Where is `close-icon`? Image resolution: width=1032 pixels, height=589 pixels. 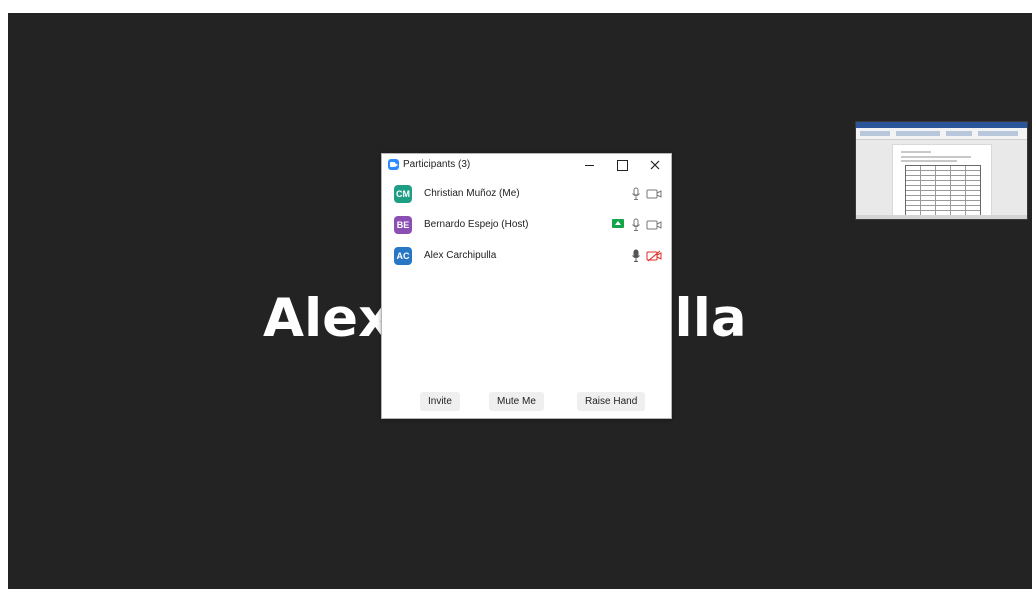
close-icon is located at coordinates (655, 165).